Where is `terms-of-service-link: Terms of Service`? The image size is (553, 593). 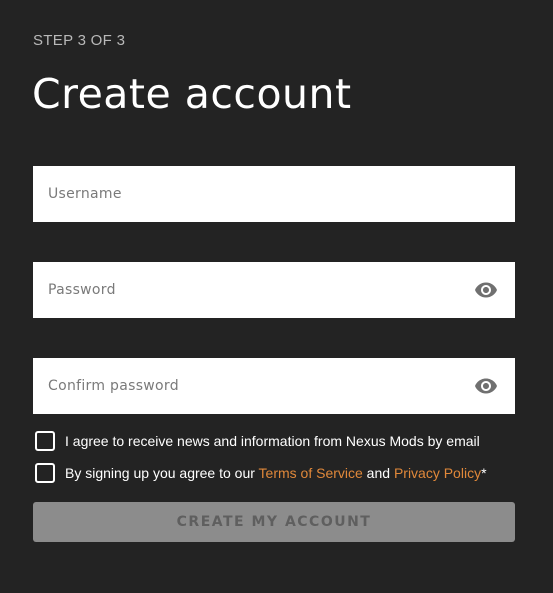 terms-of-service-link: Terms of Service is located at coordinates (311, 473).